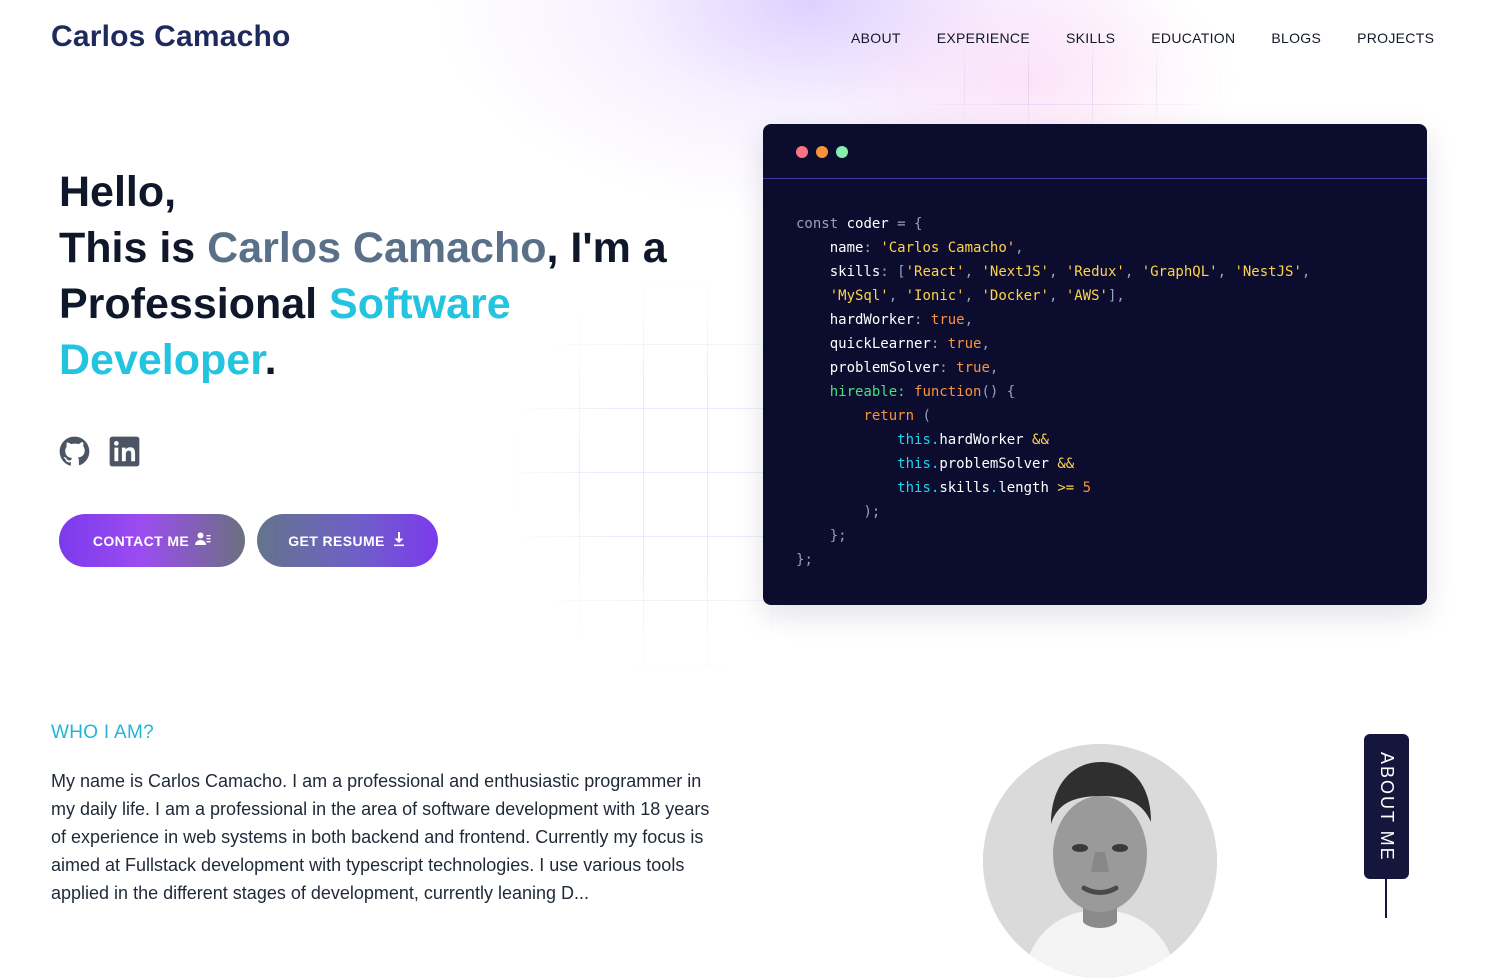  Describe the element at coordinates (124, 451) in the screenshot. I see `linkedin-icon` at that location.